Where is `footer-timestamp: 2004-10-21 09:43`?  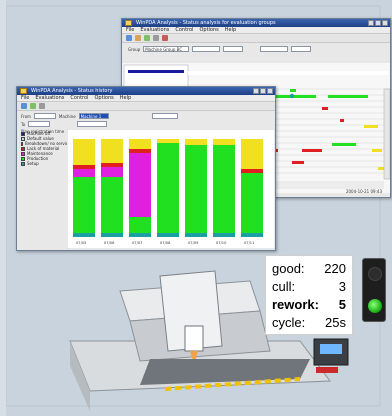
footer-timestamp: 2004-10-21 09:43 is located at coordinates (363, 191).